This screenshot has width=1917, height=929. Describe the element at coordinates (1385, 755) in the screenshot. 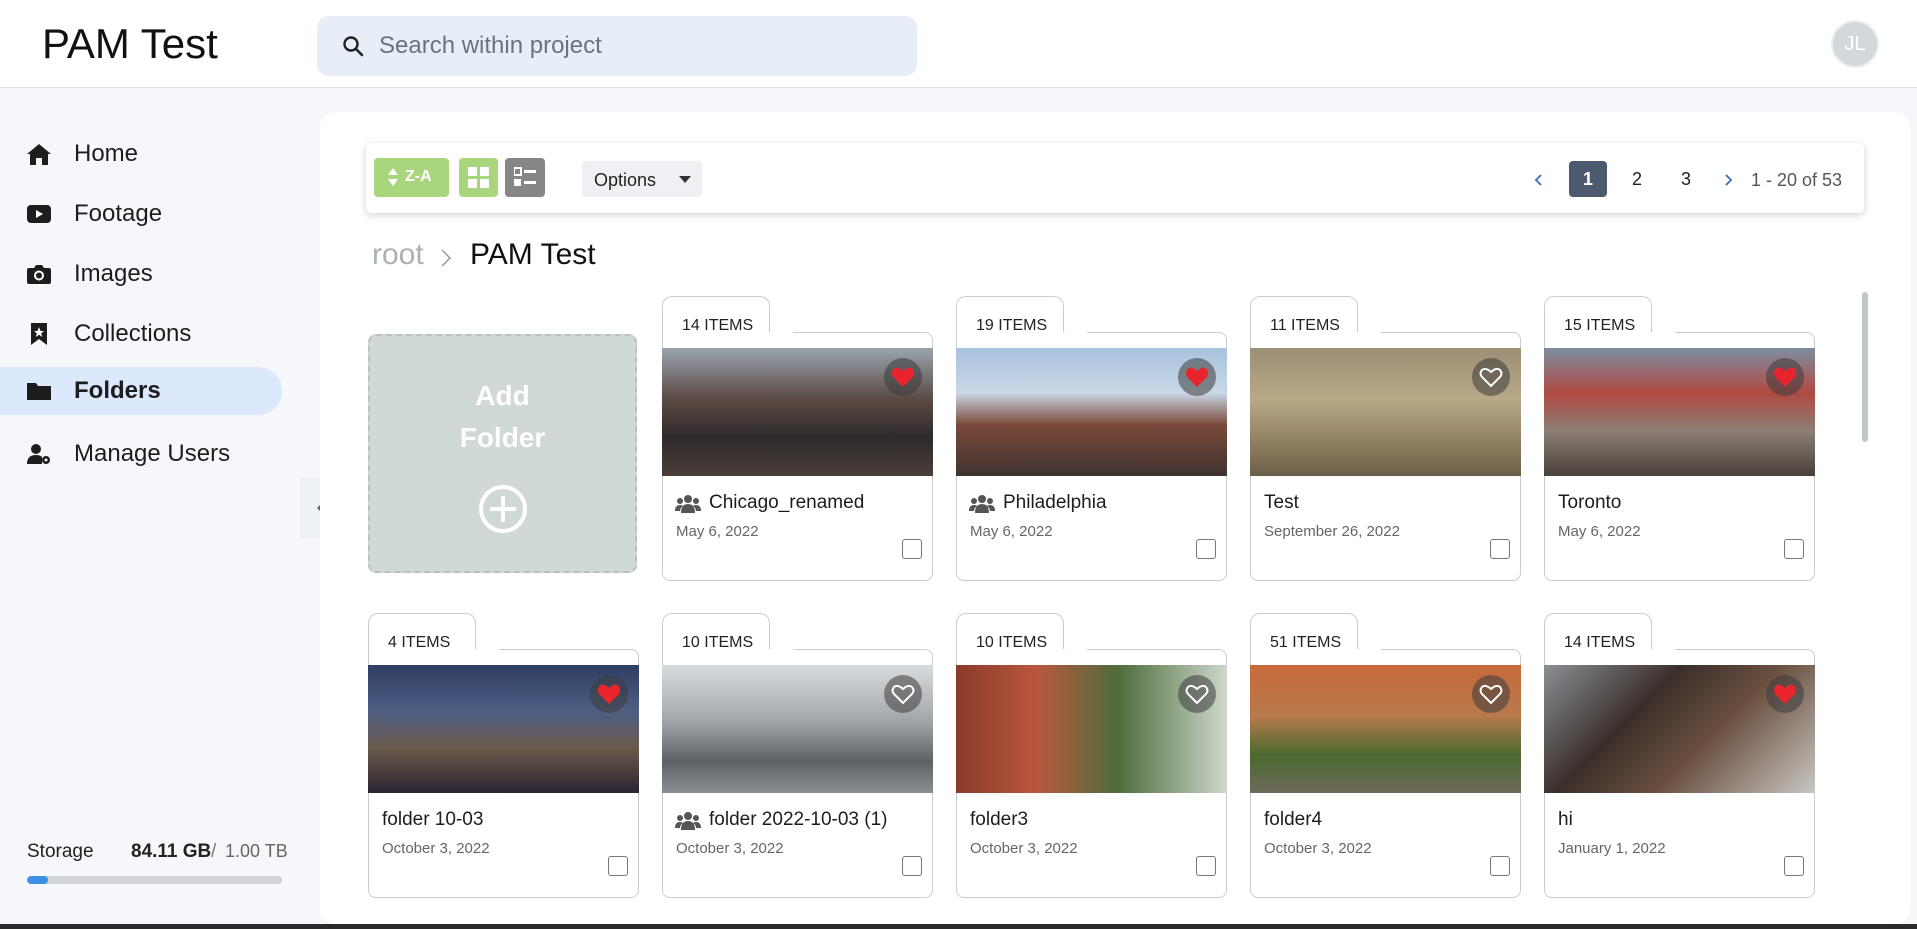

I see `folder-card: 51 ITEMS folder4 October 3, 2022` at that location.